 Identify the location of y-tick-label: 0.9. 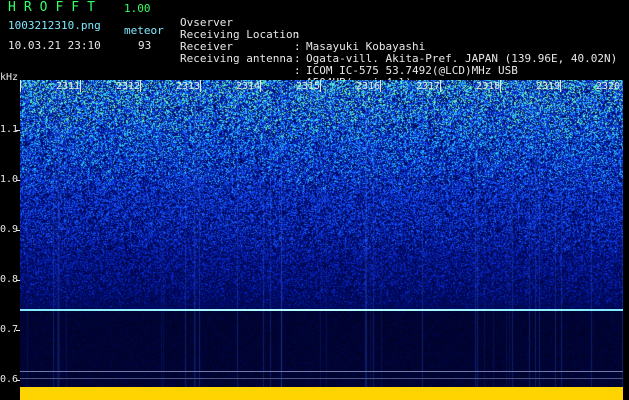
(10, 230).